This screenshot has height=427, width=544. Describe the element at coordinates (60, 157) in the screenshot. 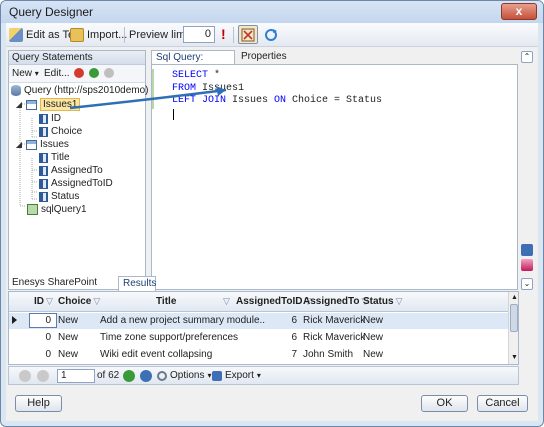

I see `tree-field-label: Title` at that location.